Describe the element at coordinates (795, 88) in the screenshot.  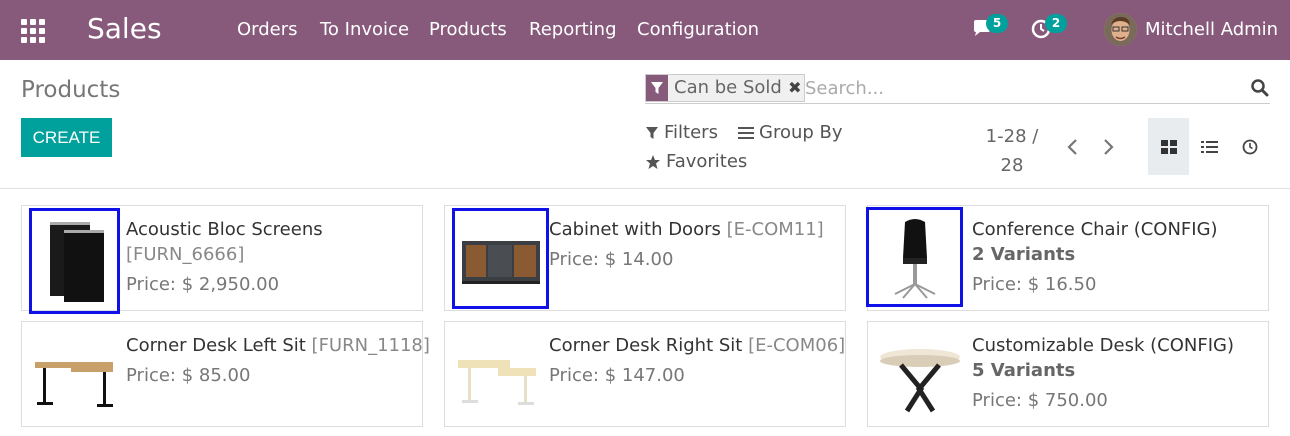
I see `facet-remove-icon: ✖` at that location.